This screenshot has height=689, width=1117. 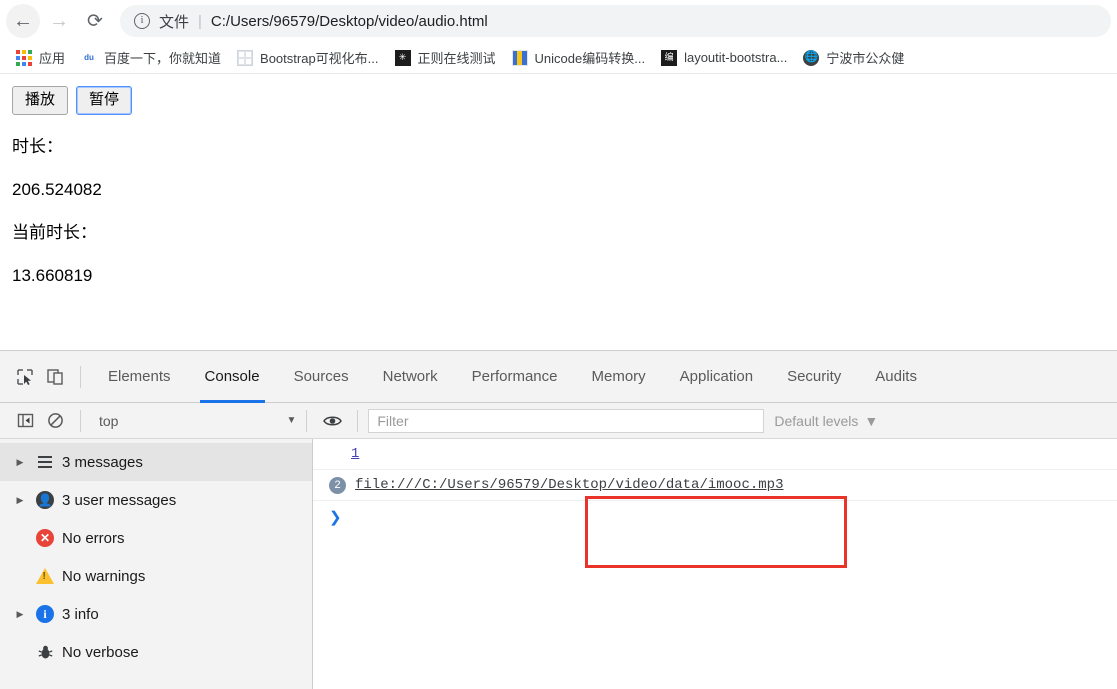 I want to click on chevron-down-icon: ▼, so click(x=291, y=420).